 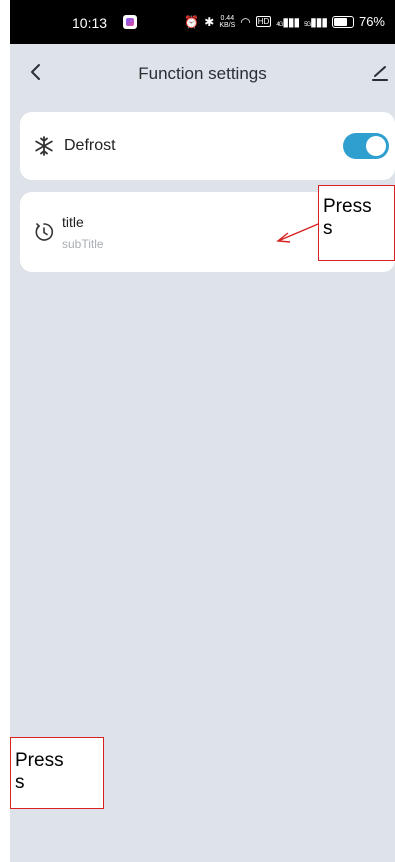 I want to click on annotation-box-top: Press s, so click(x=356, y=223).